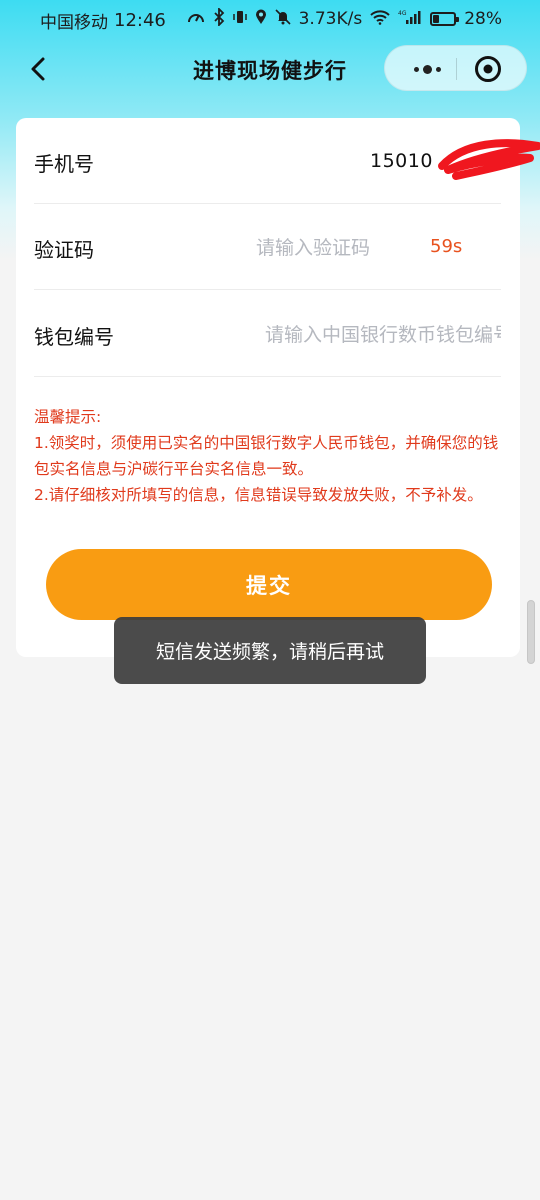  I want to click on status-bar: 中国移动 12:46 3.73K/s 4G 28%, so click(270, 19).